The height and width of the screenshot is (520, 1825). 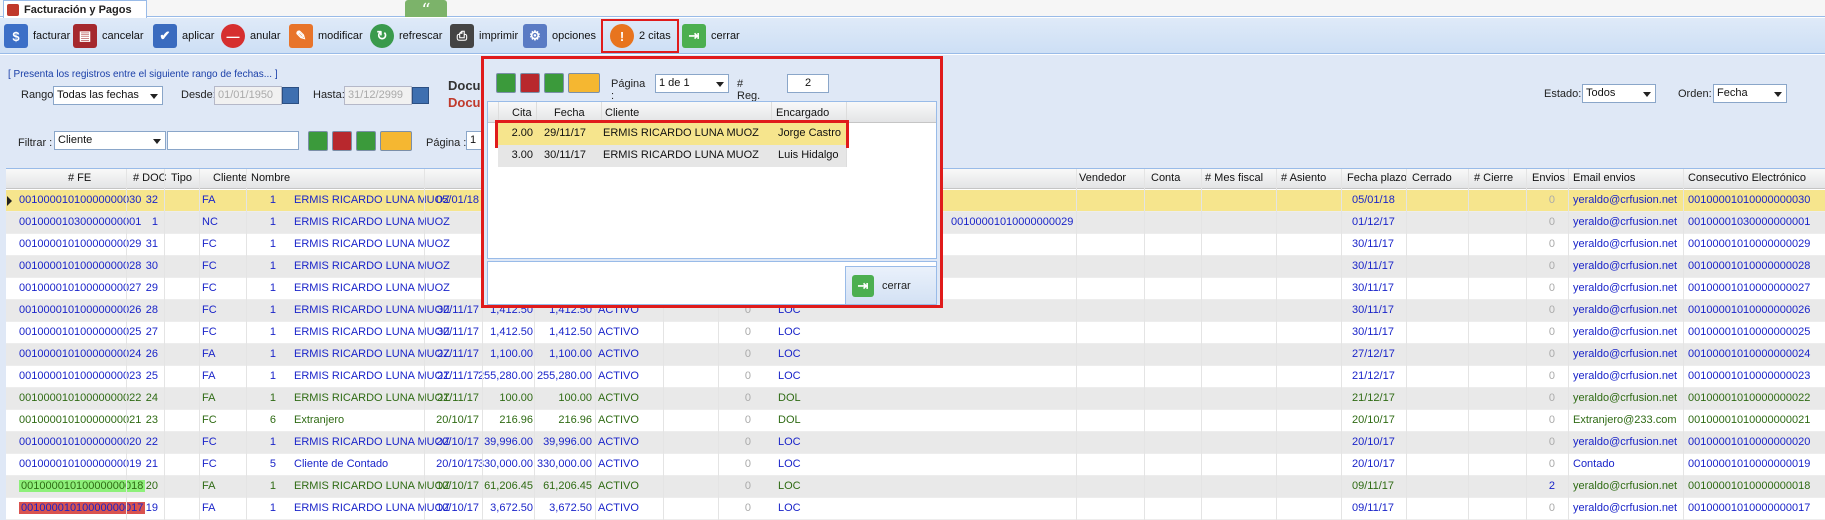 I want to click on filter-export-icon, so click(x=366, y=141).